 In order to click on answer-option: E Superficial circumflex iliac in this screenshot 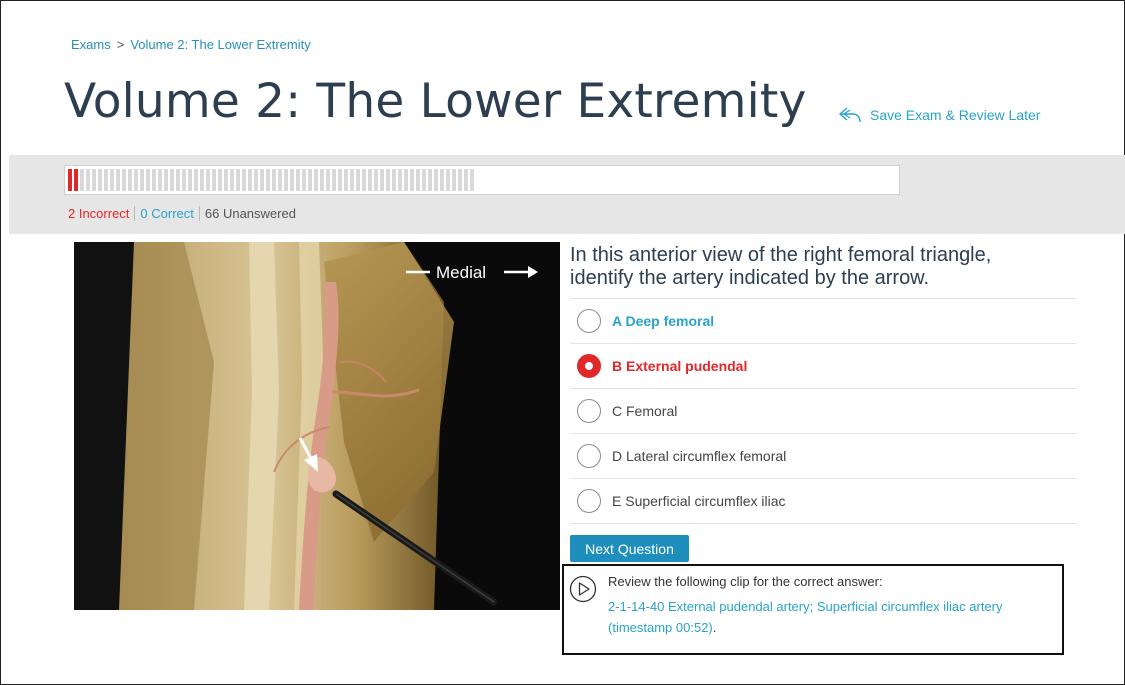, I will do `click(823, 500)`.